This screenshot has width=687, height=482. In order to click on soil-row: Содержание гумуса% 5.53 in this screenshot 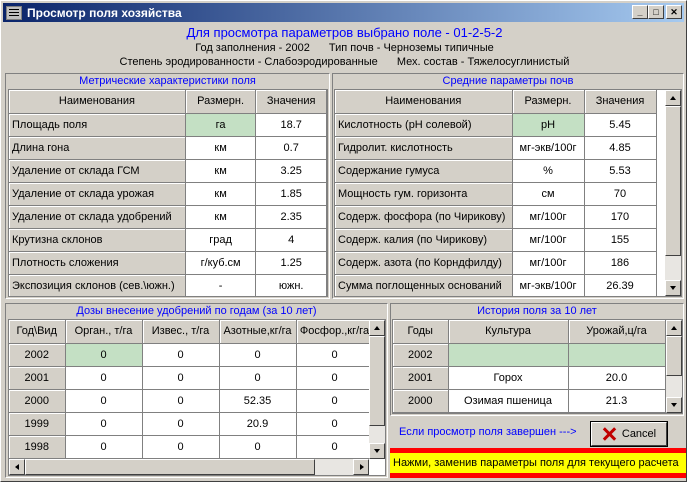, I will do `click(496, 171)`.